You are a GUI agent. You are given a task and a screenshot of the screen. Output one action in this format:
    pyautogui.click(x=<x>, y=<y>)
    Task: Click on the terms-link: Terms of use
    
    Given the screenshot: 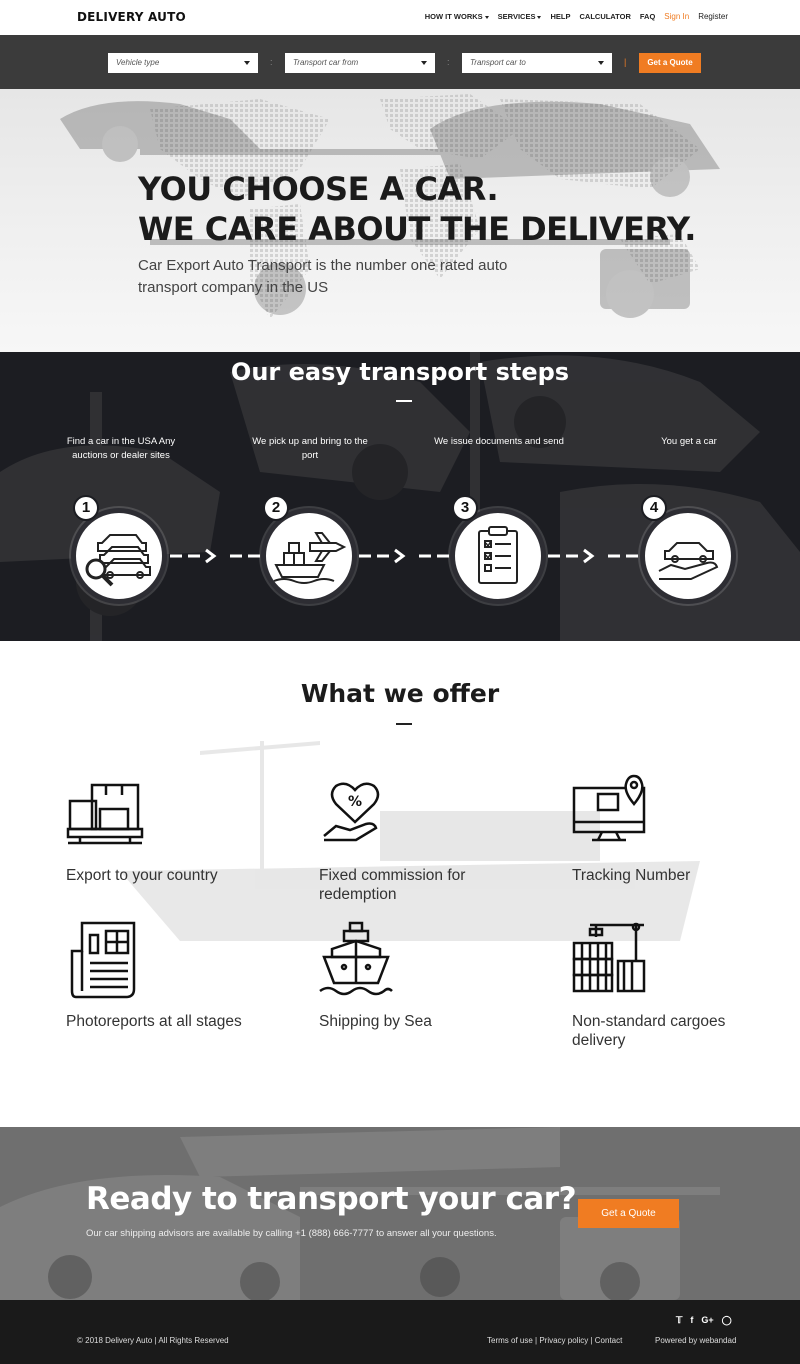 What is the action you would take?
    pyautogui.click(x=510, y=1340)
    